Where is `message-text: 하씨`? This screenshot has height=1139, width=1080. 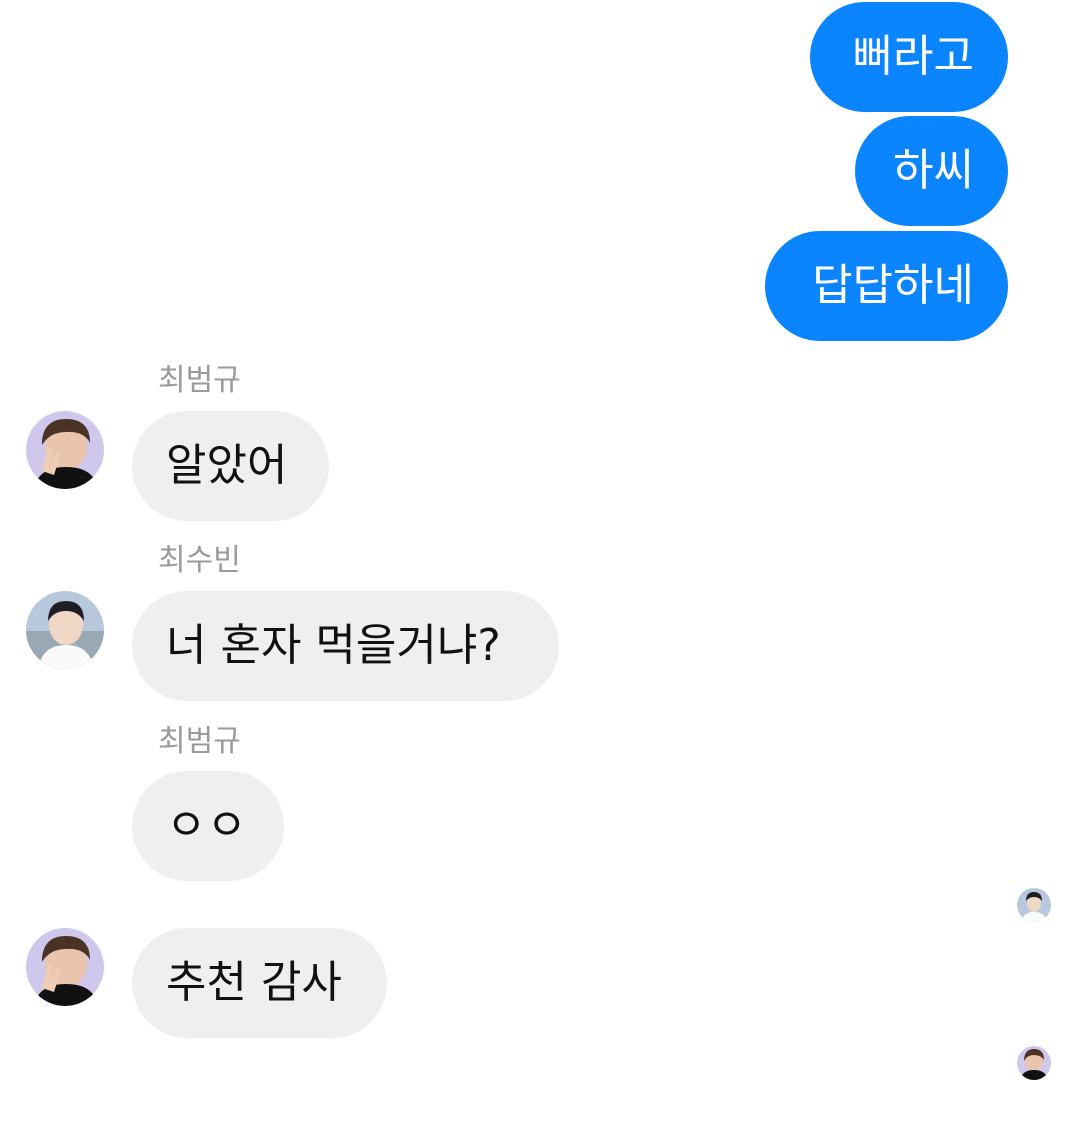 message-text: 하씨 is located at coordinates (933, 170).